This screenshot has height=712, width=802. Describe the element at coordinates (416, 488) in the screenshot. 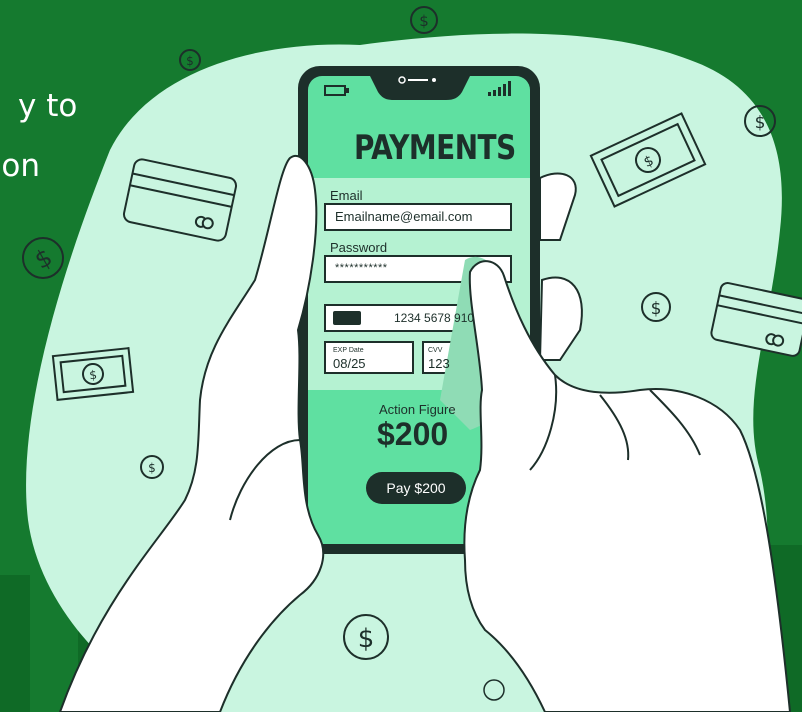

I see `pay-button: Pay $200` at that location.